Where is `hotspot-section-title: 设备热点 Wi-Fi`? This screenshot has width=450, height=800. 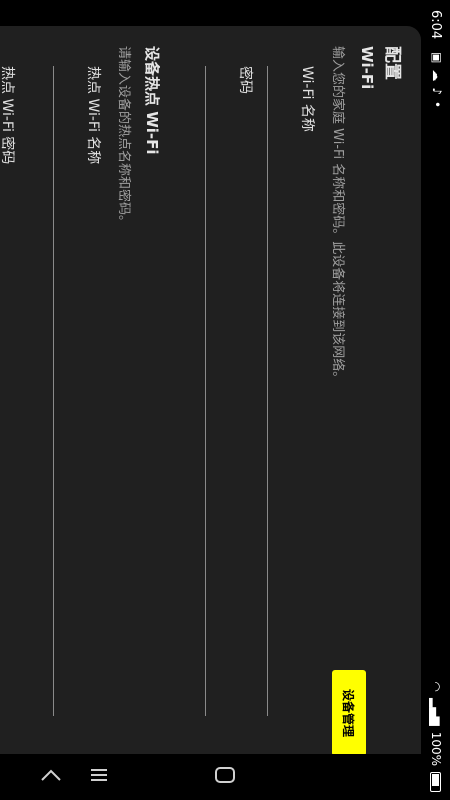
hotspot-section-title: 设备热点 Wi-Fi is located at coordinates (152, 100).